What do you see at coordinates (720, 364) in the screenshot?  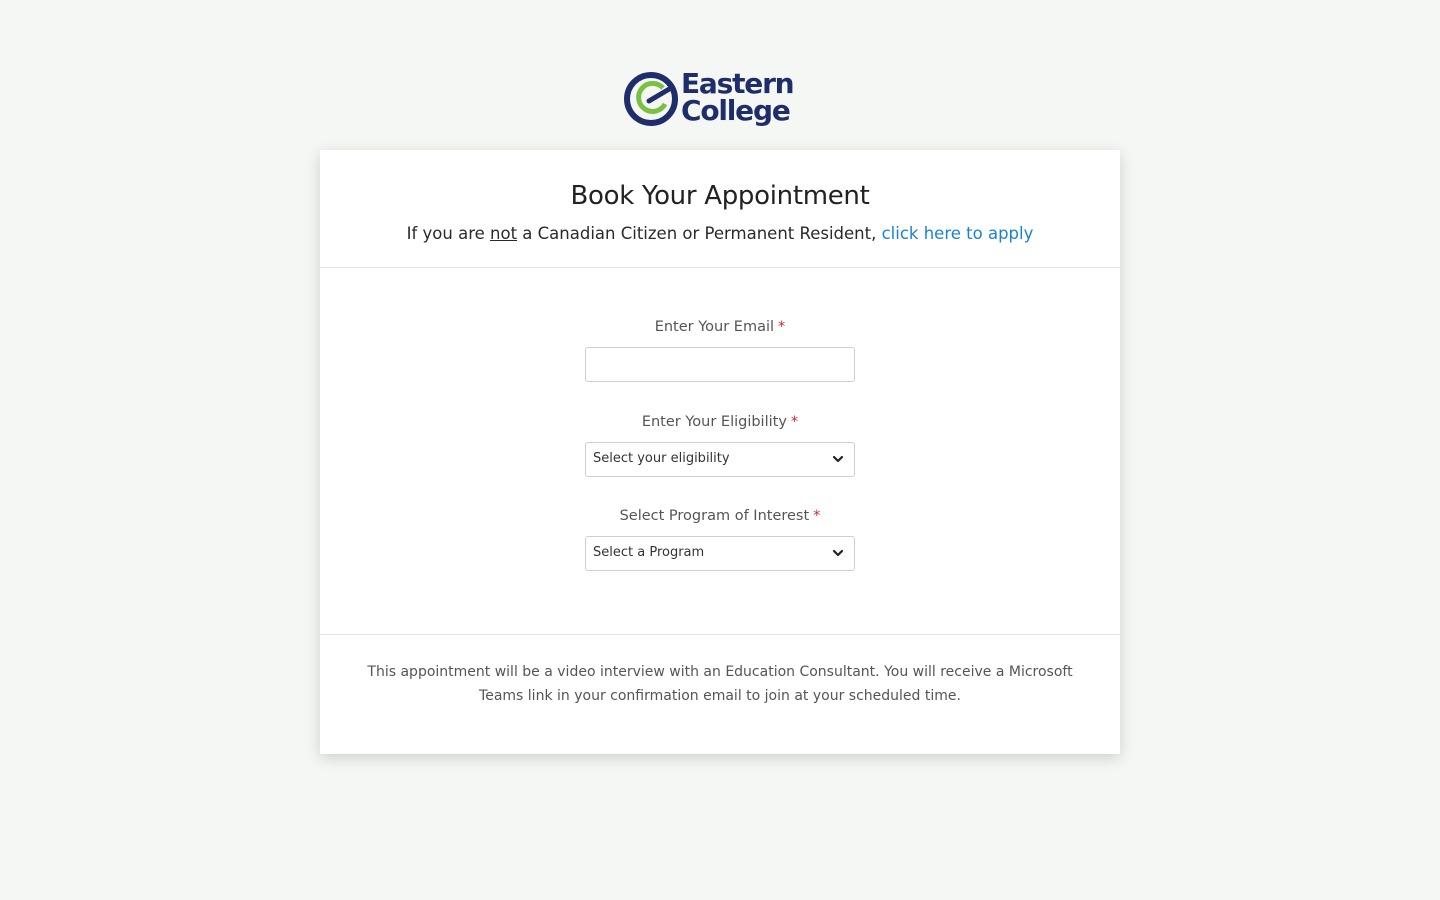 I see `email-input` at bounding box center [720, 364].